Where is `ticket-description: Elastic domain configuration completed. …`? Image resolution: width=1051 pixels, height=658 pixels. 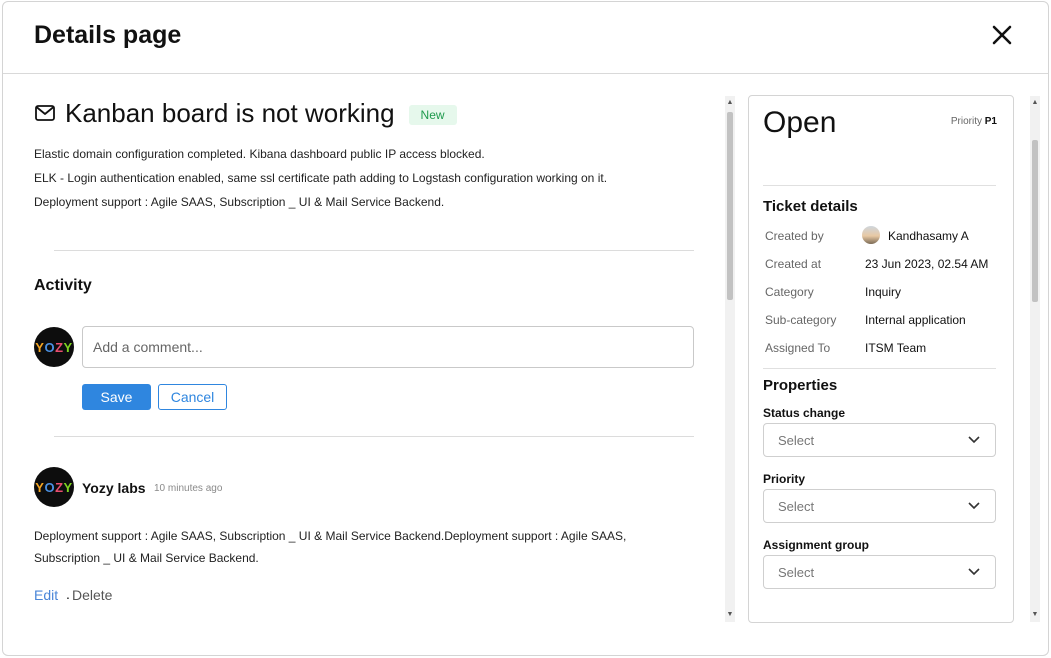 ticket-description: Elastic domain configuration completed. … is located at coordinates (320, 182).